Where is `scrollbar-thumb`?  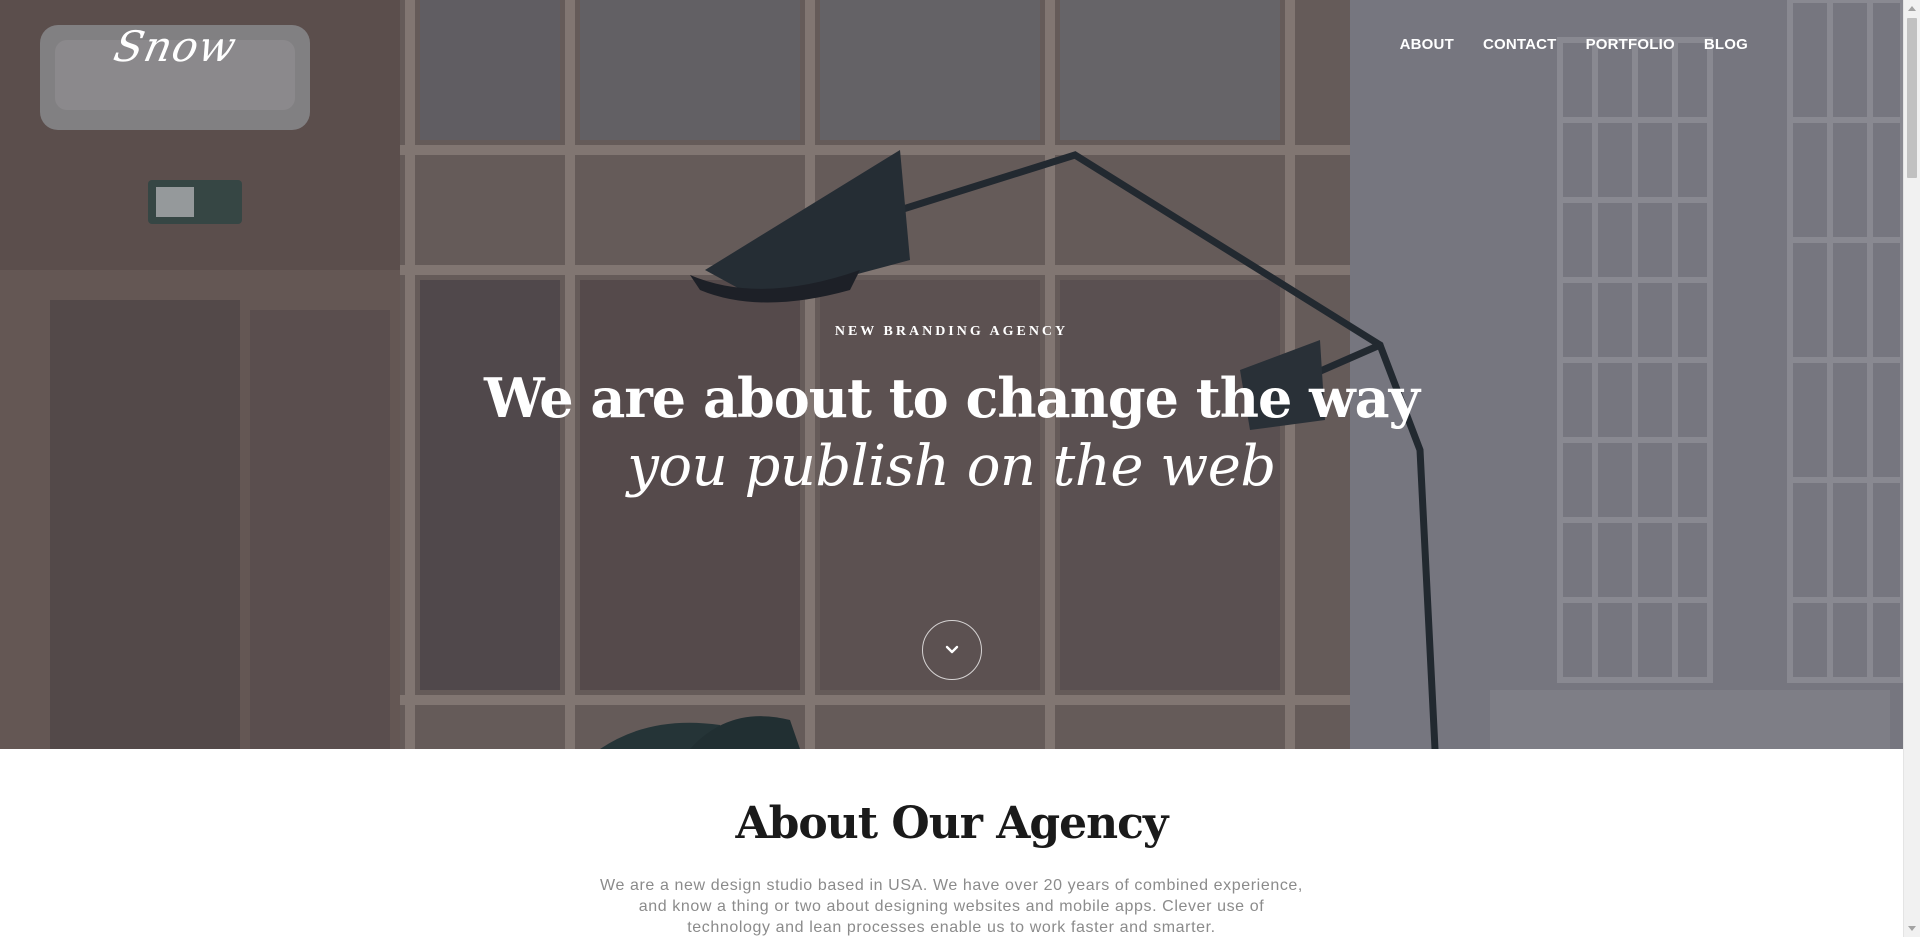
scrollbar-thumb is located at coordinates (1912, 98).